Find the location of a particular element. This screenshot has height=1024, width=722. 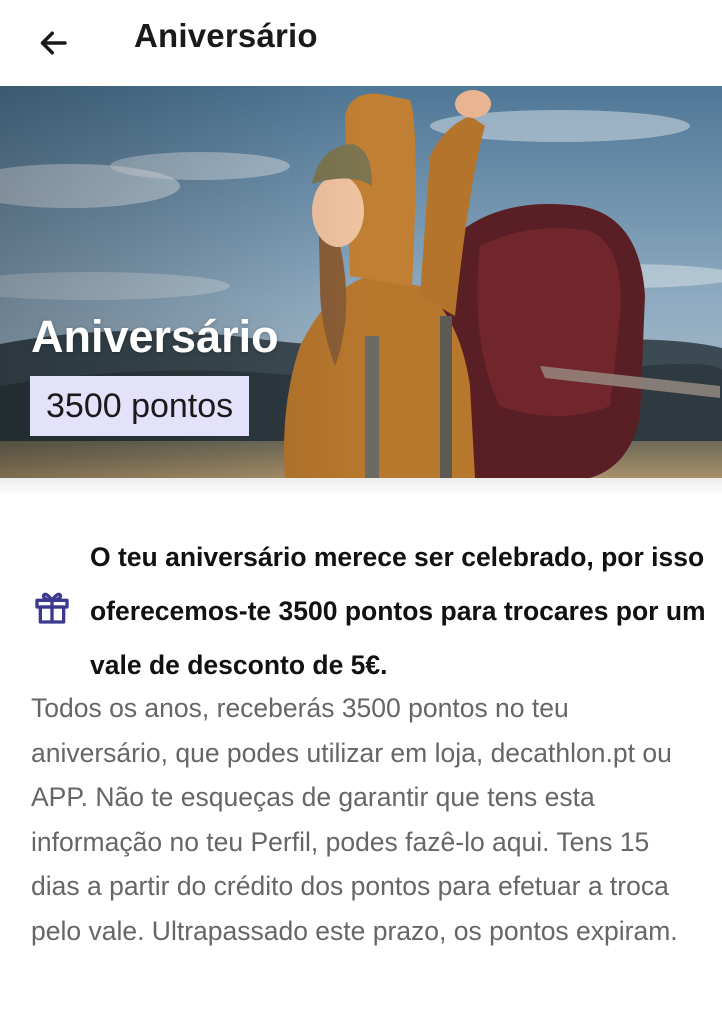

points-badge: 3500 pontos is located at coordinates (140, 406).